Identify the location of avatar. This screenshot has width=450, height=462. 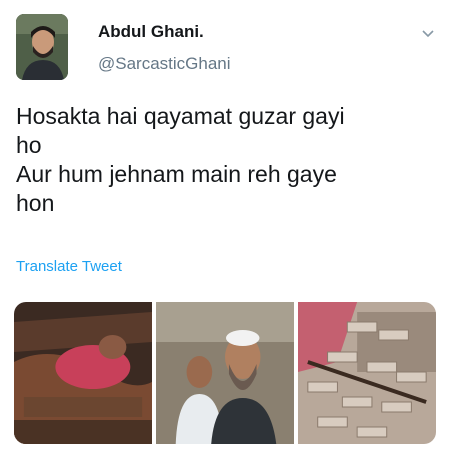
(42, 47).